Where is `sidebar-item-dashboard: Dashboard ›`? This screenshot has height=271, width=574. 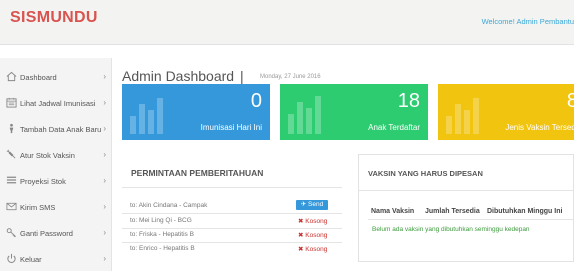
sidebar-item-dashboard: Dashboard › is located at coordinates (56, 77).